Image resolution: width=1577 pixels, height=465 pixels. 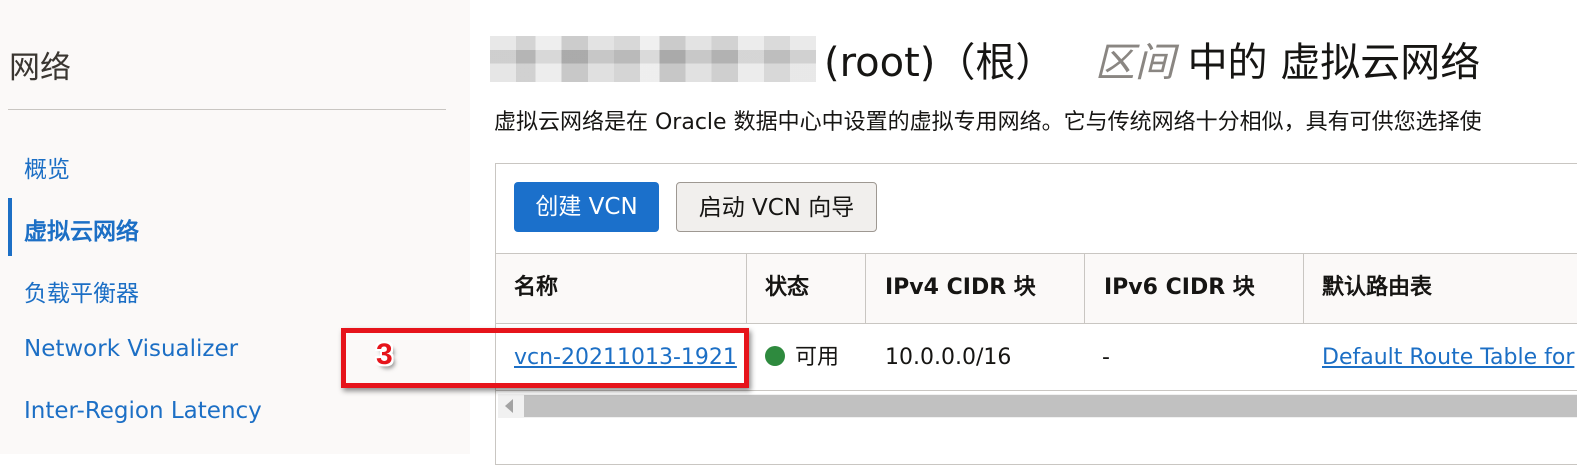 I want to click on column-header-route-table: 默认路由表, so click(x=1377, y=287).